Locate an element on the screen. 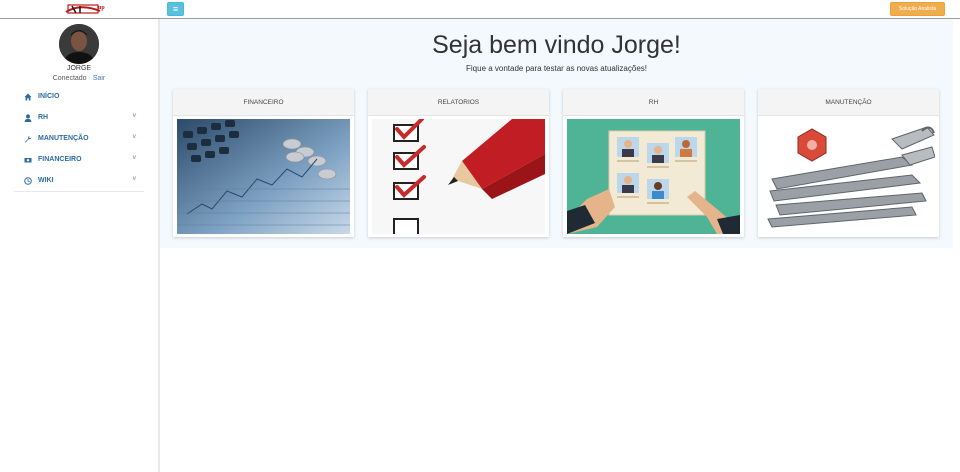  sidebar-item-label: INÍCIO is located at coordinates (49, 96).